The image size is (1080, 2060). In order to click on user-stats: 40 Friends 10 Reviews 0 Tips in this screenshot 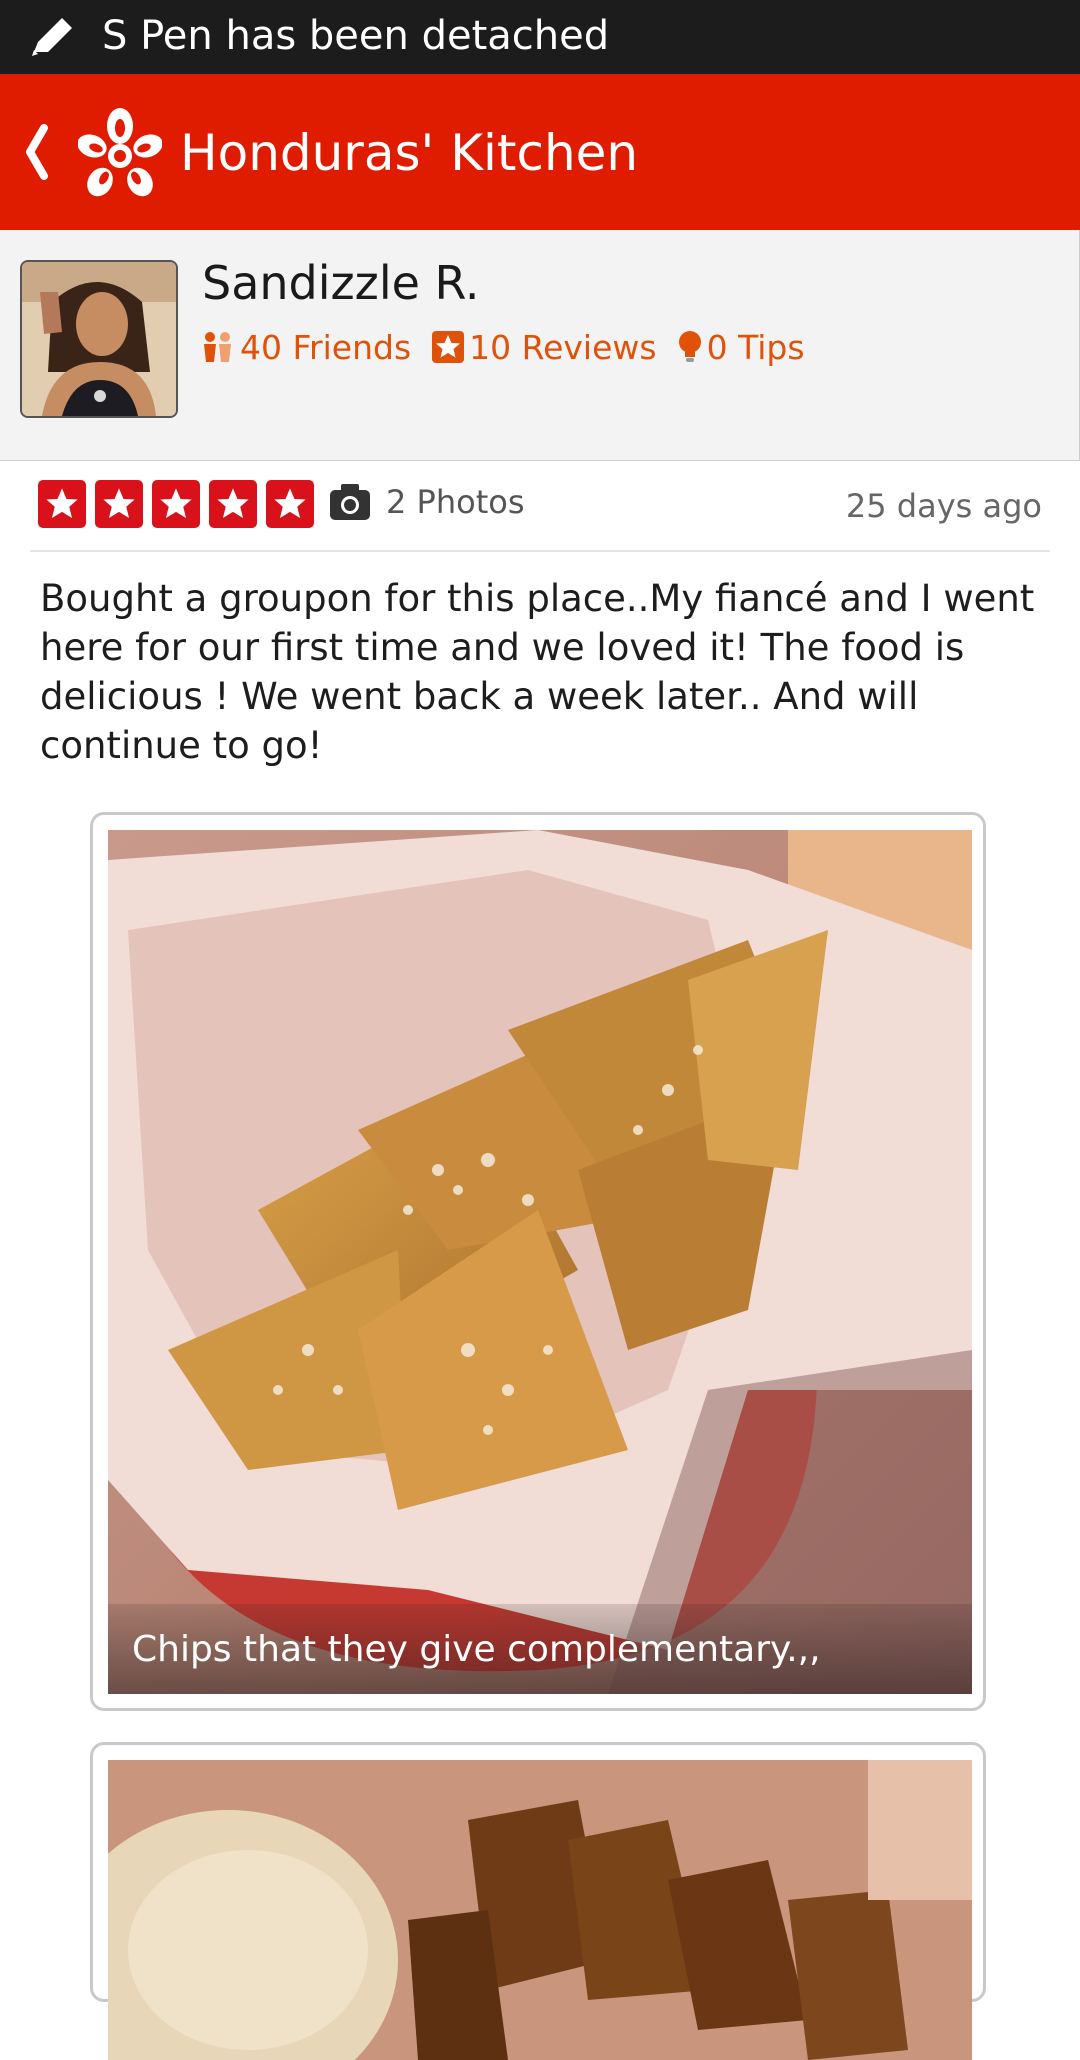, I will do `click(512, 347)`.